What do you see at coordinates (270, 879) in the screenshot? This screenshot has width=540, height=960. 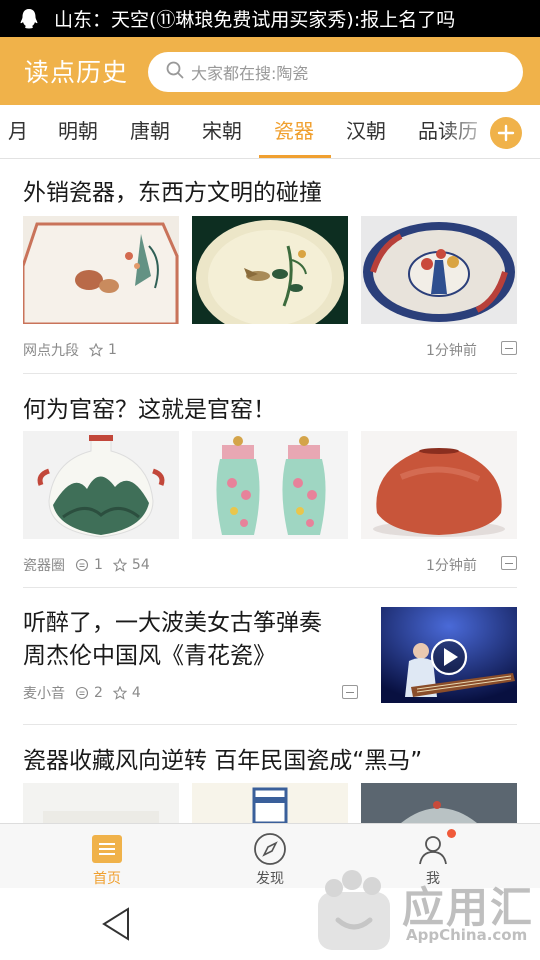 I see `nav-label: 发现` at bounding box center [270, 879].